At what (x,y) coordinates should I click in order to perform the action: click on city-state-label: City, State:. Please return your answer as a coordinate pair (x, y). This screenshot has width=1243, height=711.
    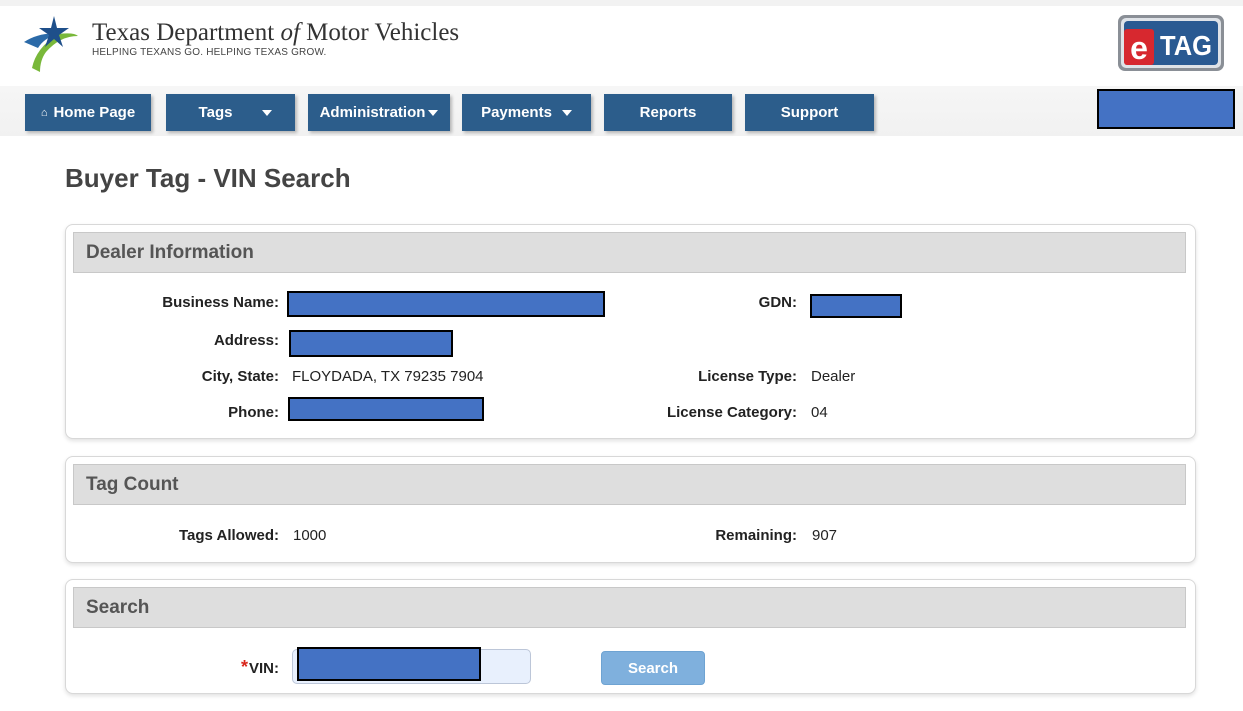
    Looking at the image, I should click on (240, 376).